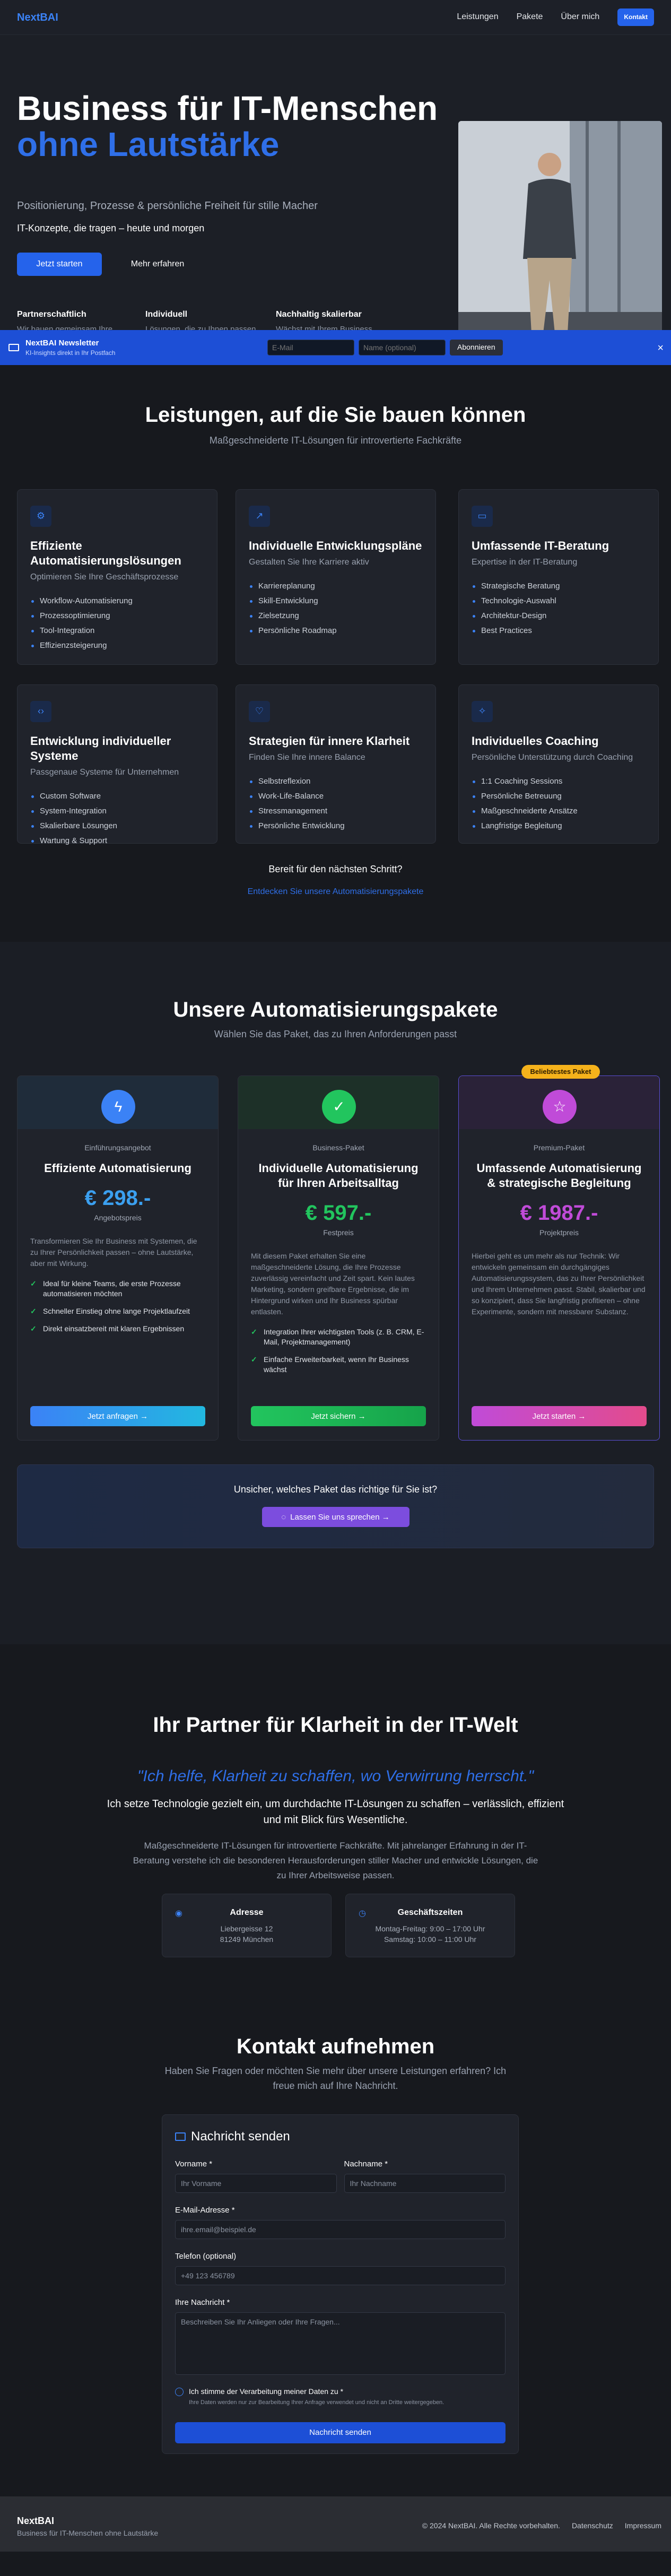  Describe the element at coordinates (247, 1928) in the screenshot. I see `address-line1: Liebergeisse 12` at that location.